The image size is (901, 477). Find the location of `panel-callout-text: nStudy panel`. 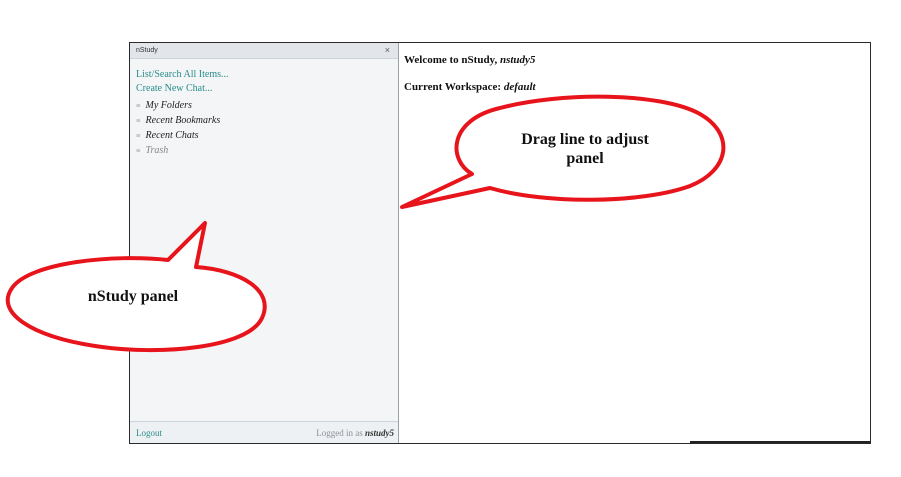

panel-callout-text: nStudy panel is located at coordinates (133, 296).